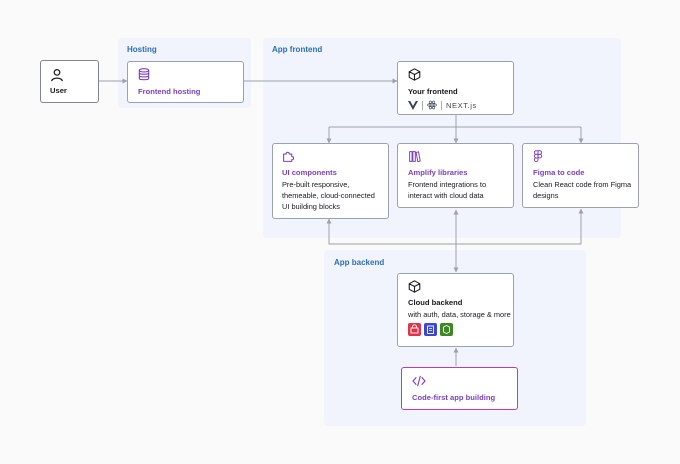  What do you see at coordinates (432, 105) in the screenshot?
I see `react-logo-icon` at bounding box center [432, 105].